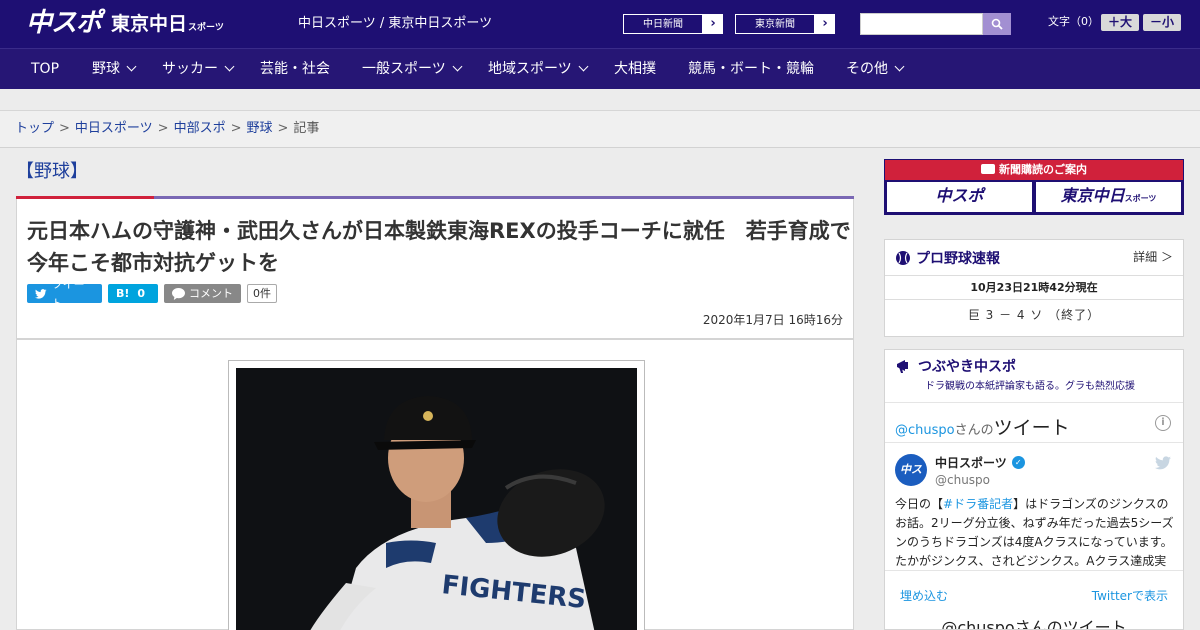 The image size is (1200, 630). What do you see at coordinates (34, 128) in the screenshot?
I see `breadcrumb-top: トップ` at bounding box center [34, 128].